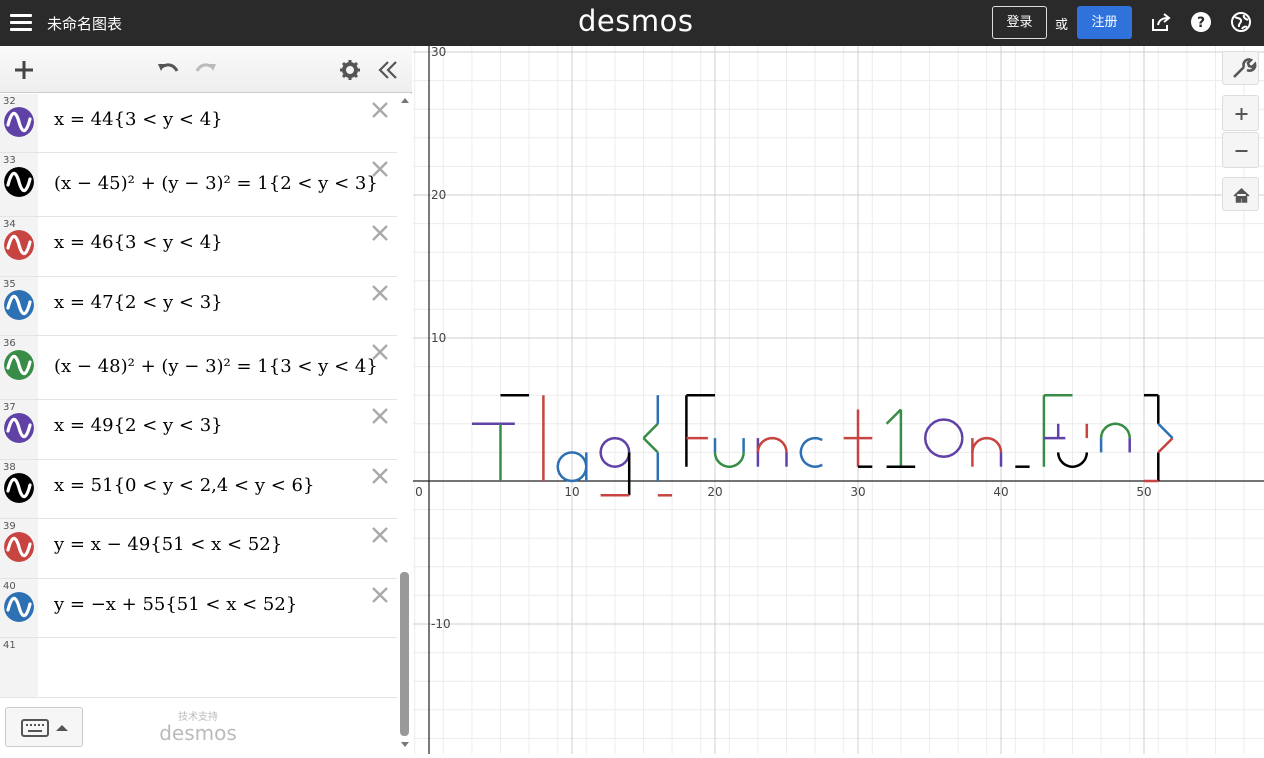 This screenshot has height=758, width=1264. Describe the element at coordinates (138, 119) in the screenshot. I see `expression-latex: x = 44{3 < y < 4}` at that location.